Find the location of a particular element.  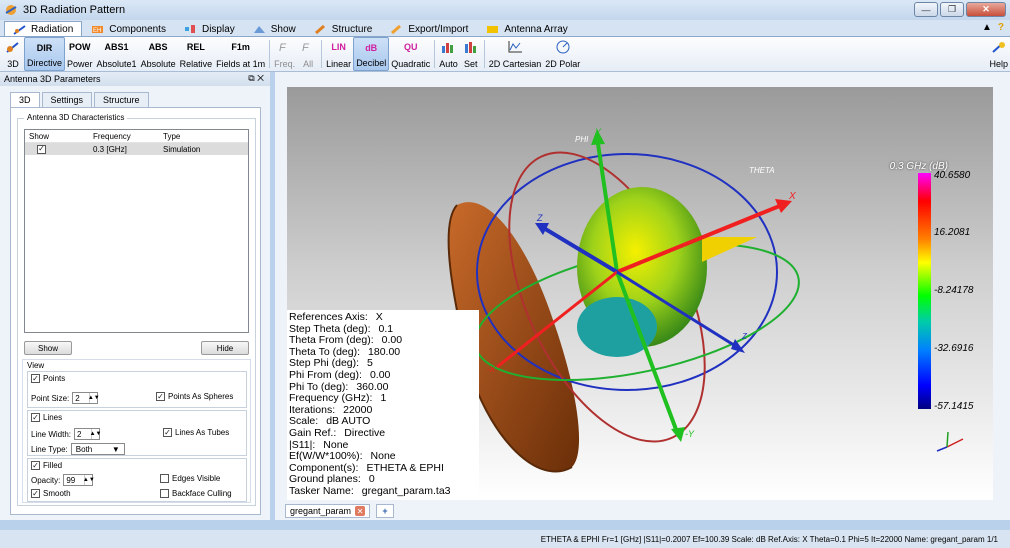

points-checkbox: ✓ is located at coordinates (35, 378).